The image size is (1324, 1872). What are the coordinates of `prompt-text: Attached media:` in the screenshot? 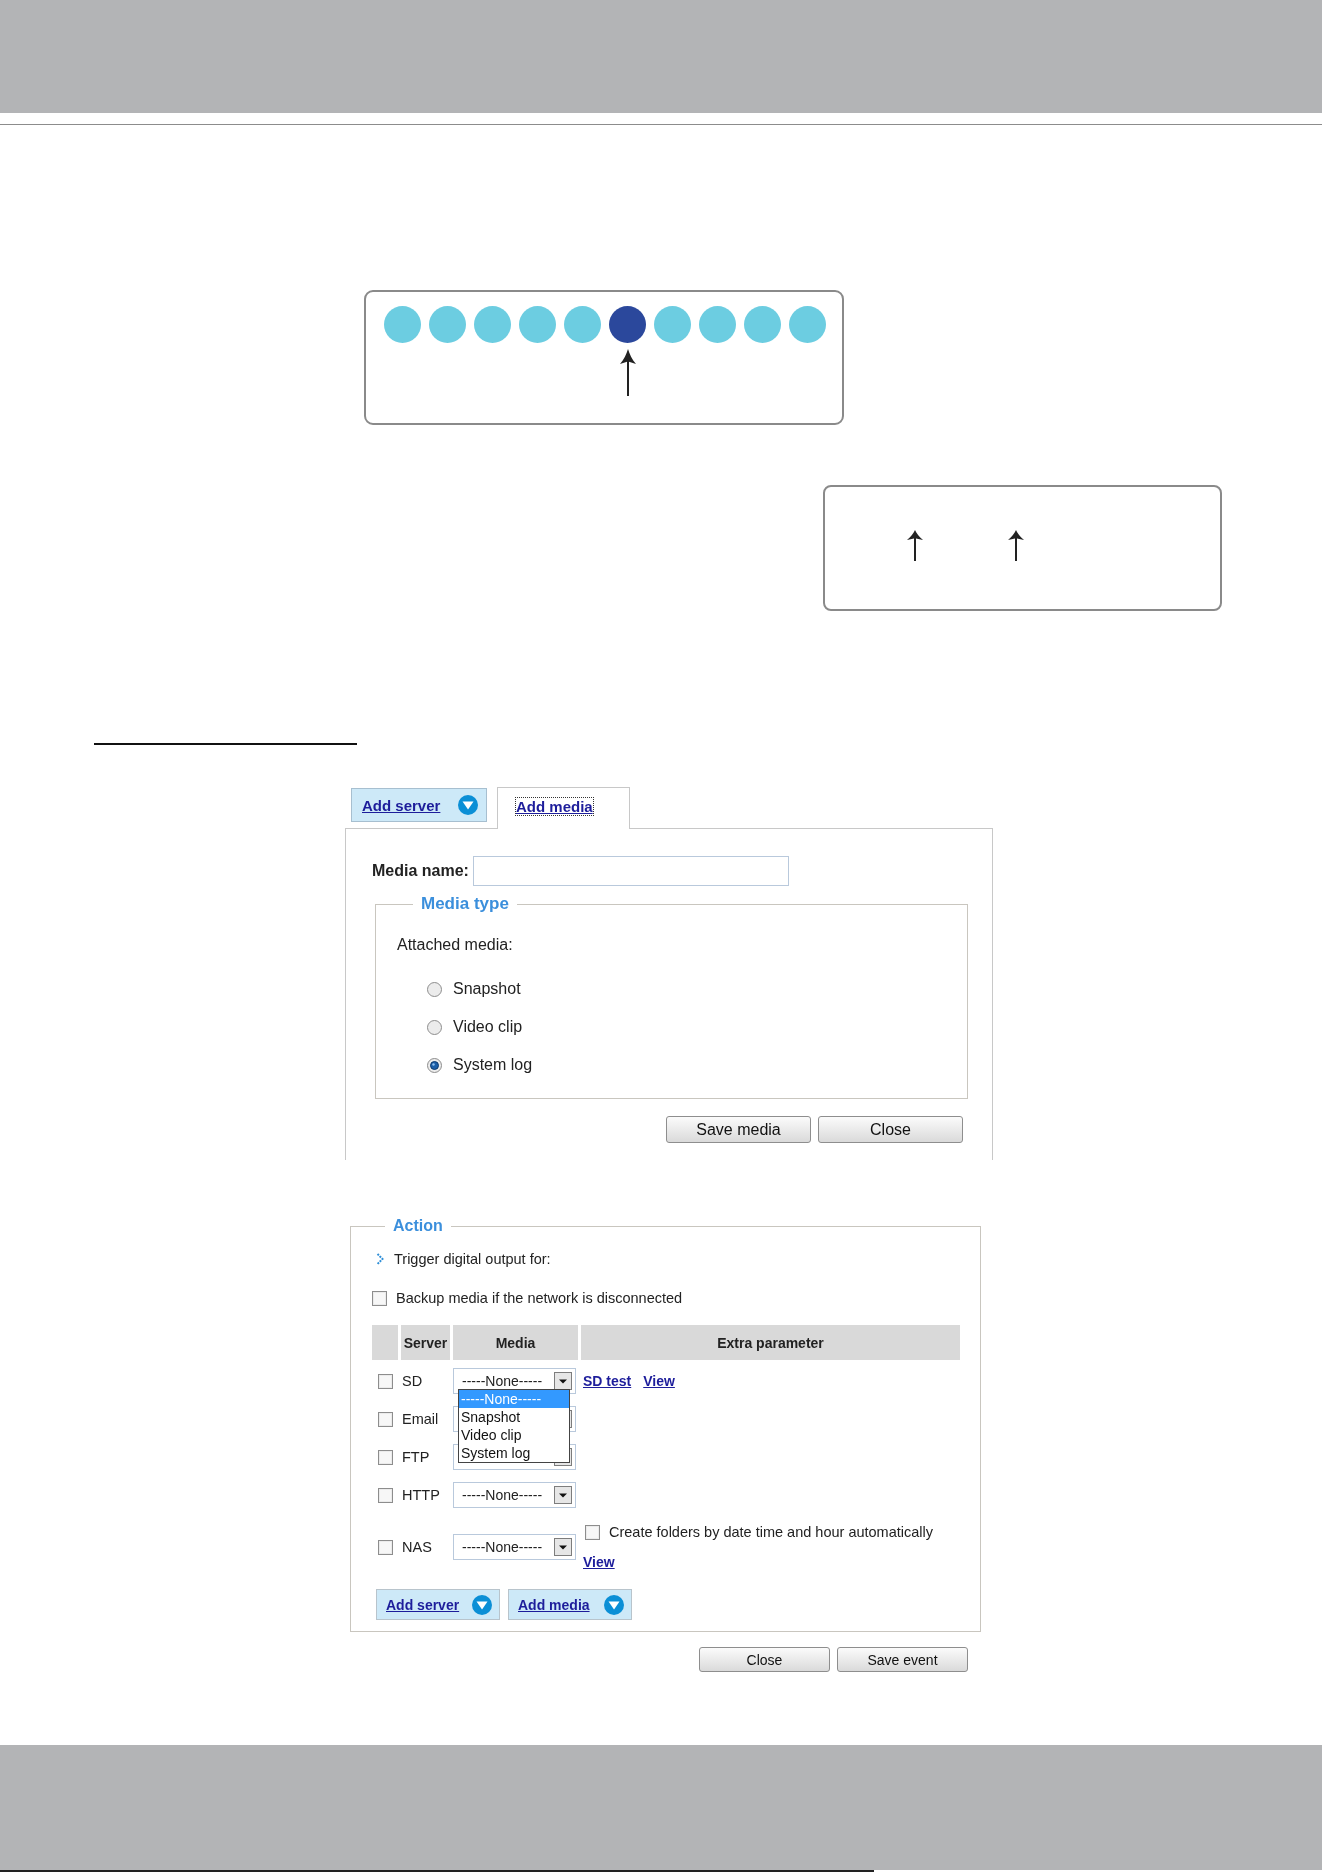 It's located at (455, 945).